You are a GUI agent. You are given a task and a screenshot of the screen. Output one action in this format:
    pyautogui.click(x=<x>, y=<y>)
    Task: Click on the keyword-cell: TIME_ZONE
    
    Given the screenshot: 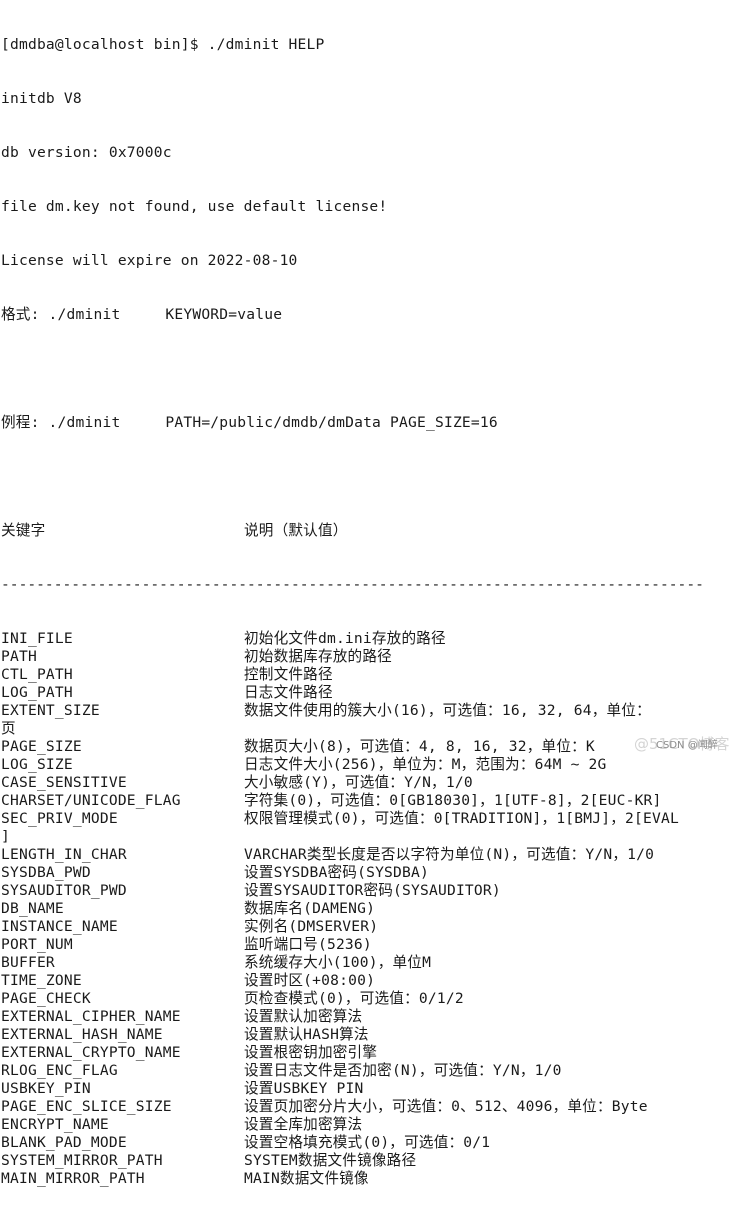 What is the action you would take?
    pyautogui.click(x=41, y=980)
    